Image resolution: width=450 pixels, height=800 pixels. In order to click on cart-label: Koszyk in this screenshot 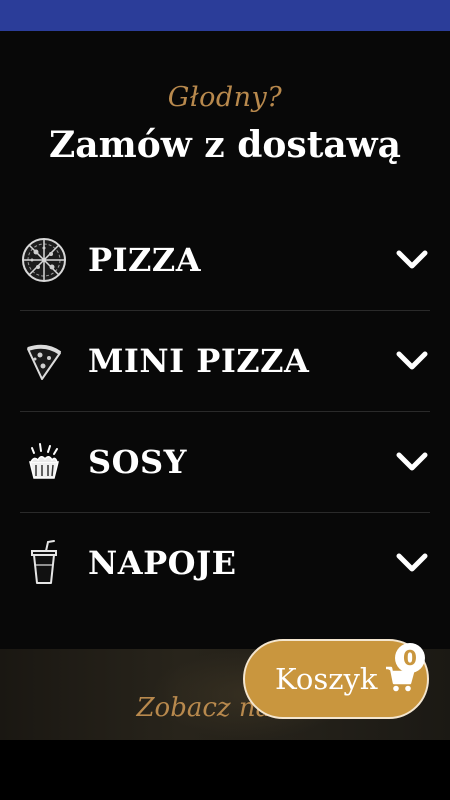, I will do `click(326, 679)`.